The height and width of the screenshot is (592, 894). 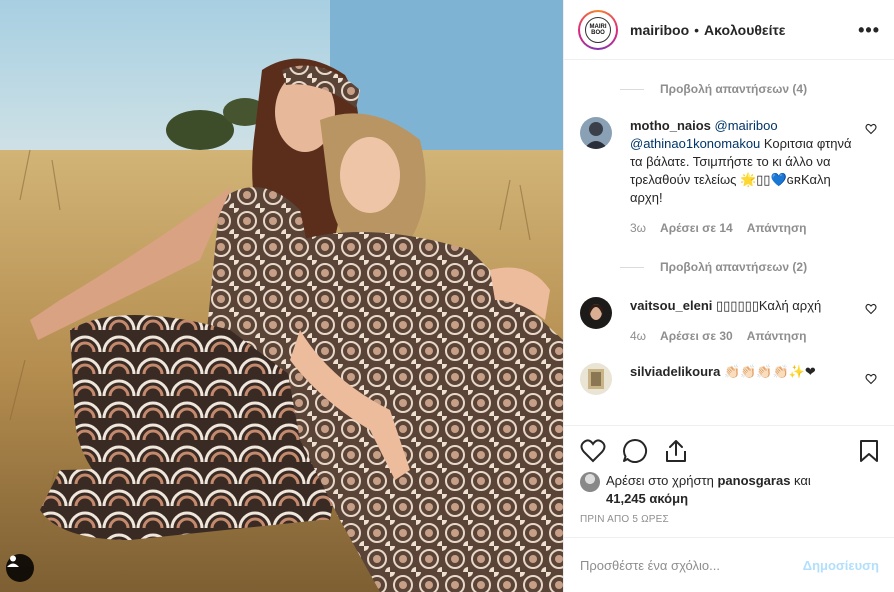 What do you see at coordinates (691, 565) in the screenshot?
I see `comment-input` at bounding box center [691, 565].